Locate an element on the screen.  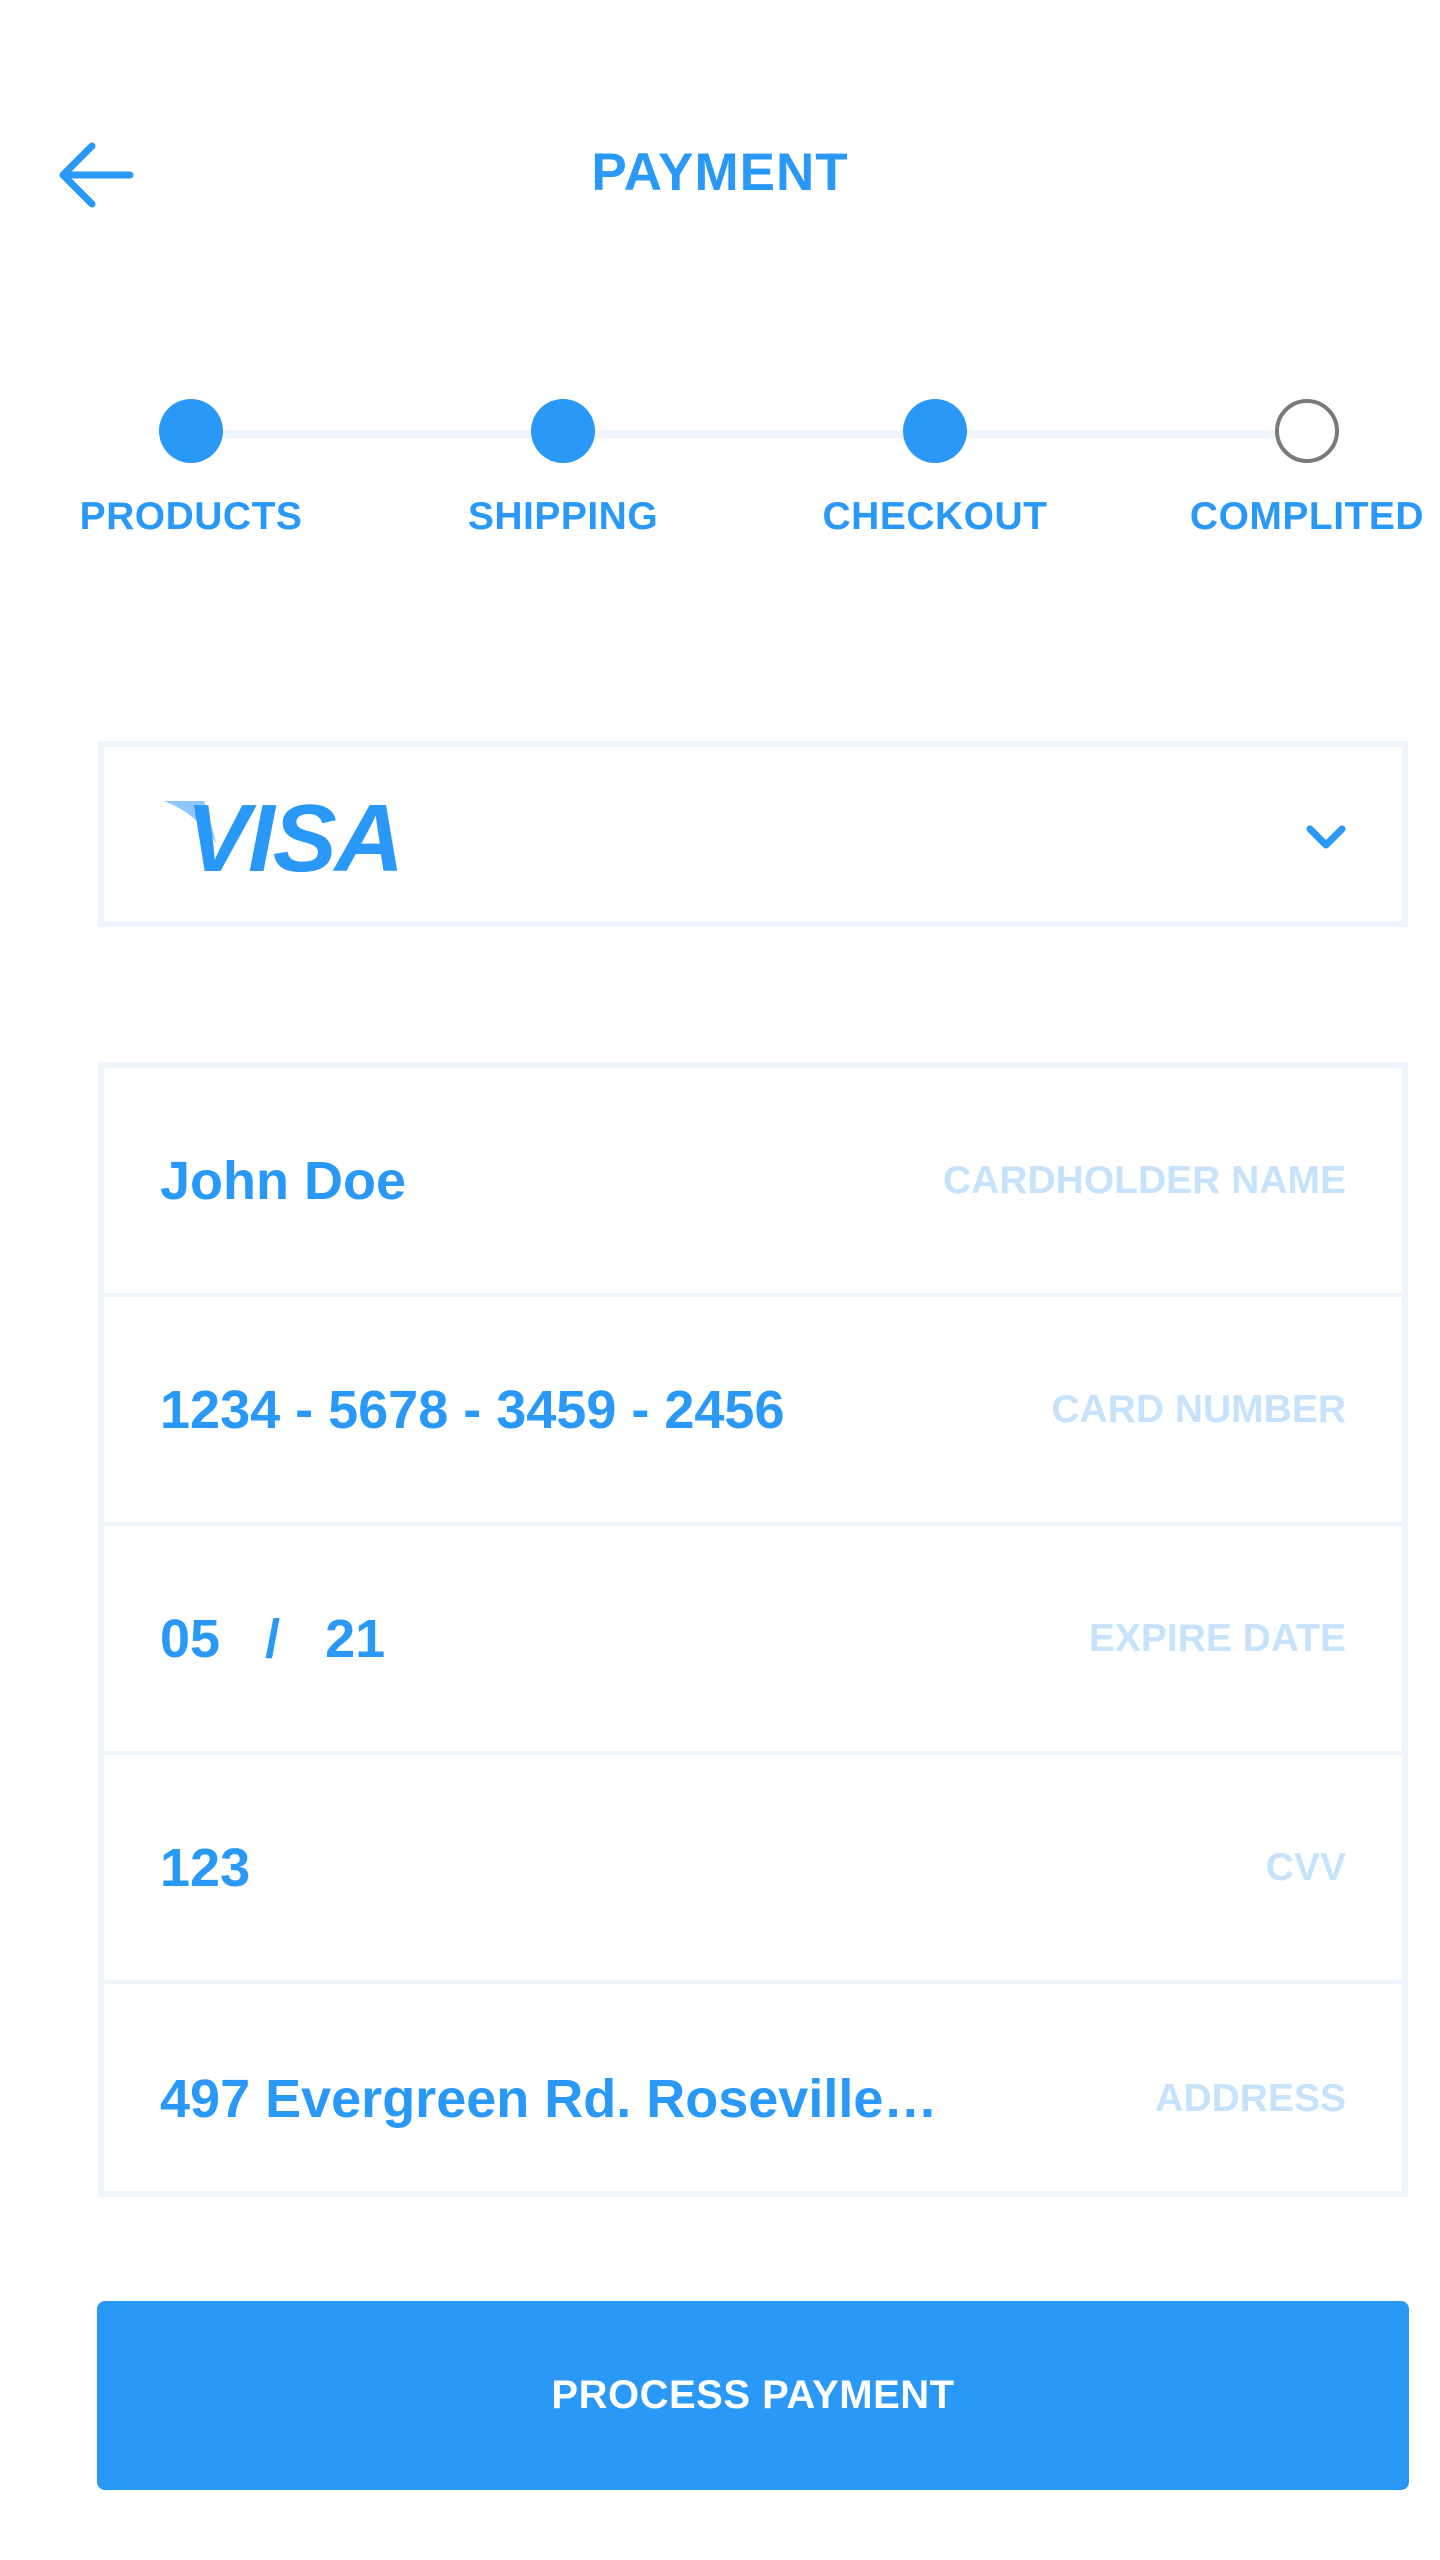
card-number-value: 1234 - 5678 - 3459 - 2456 is located at coordinates (472, 1409).